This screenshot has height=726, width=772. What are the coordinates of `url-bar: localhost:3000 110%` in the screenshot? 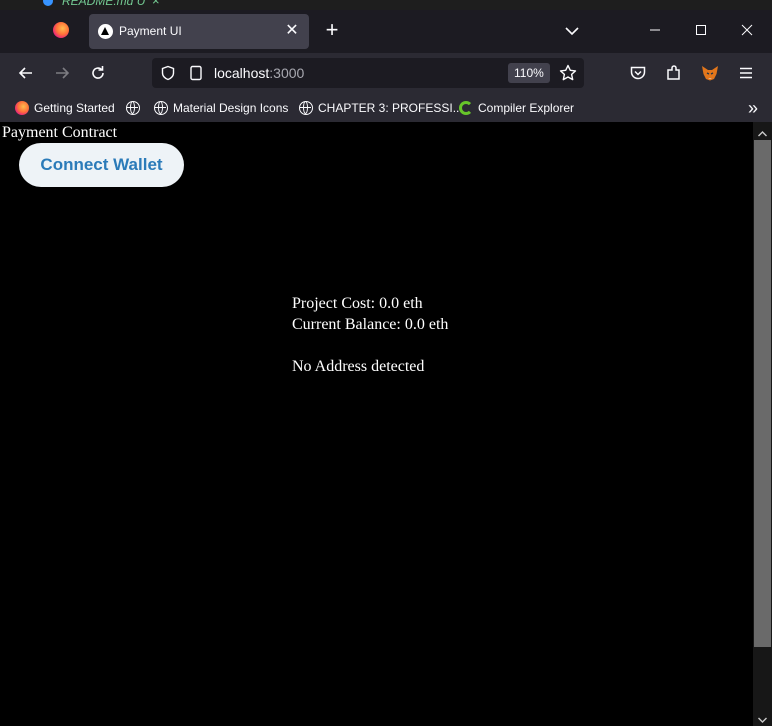 It's located at (368, 73).